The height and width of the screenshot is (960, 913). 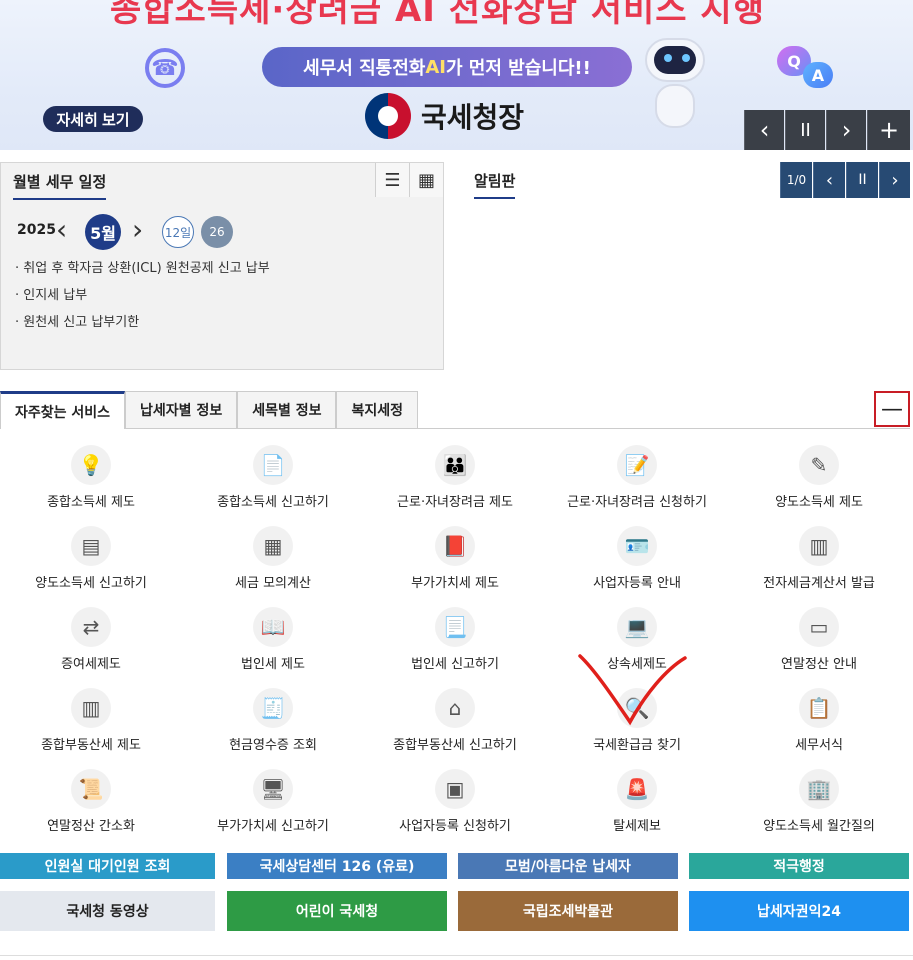 I want to click on taegeuk-logo-icon, so click(x=388, y=116).